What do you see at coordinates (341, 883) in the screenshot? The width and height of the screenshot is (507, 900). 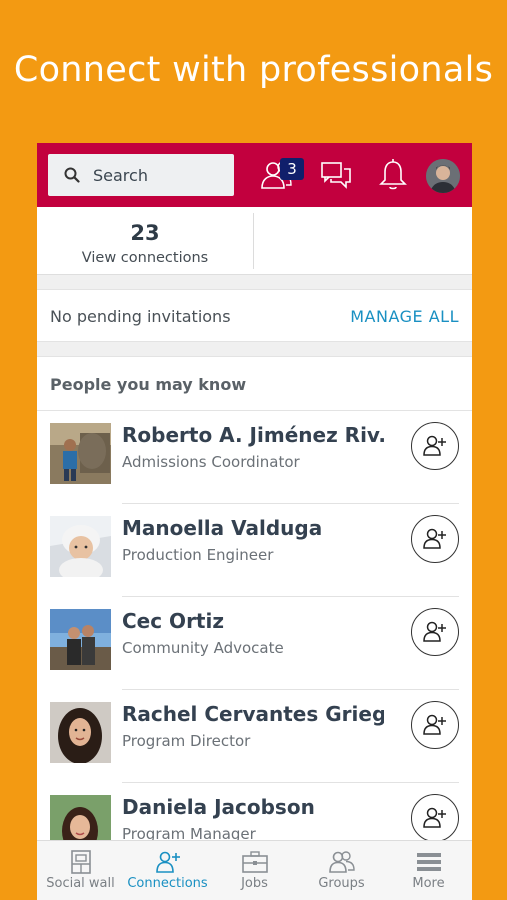 I see `nav-label: Groups` at bounding box center [341, 883].